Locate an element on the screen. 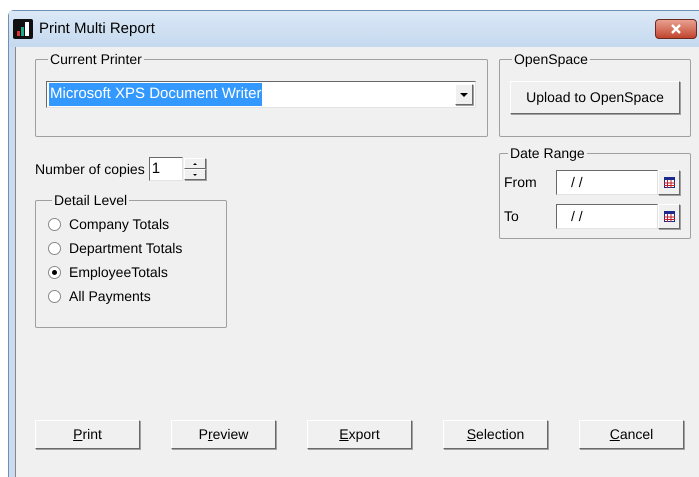 This screenshot has width=699, height=477. close-icon is located at coordinates (676, 29).